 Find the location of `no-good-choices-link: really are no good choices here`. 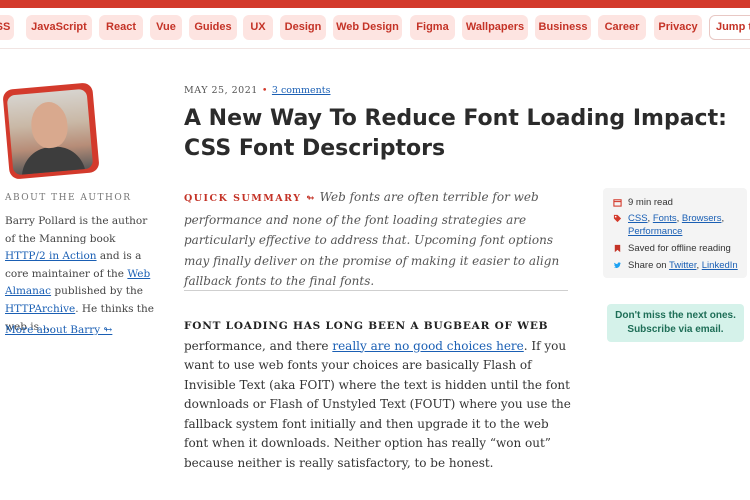

no-good-choices-link: really are no good choices here is located at coordinates (427, 346).